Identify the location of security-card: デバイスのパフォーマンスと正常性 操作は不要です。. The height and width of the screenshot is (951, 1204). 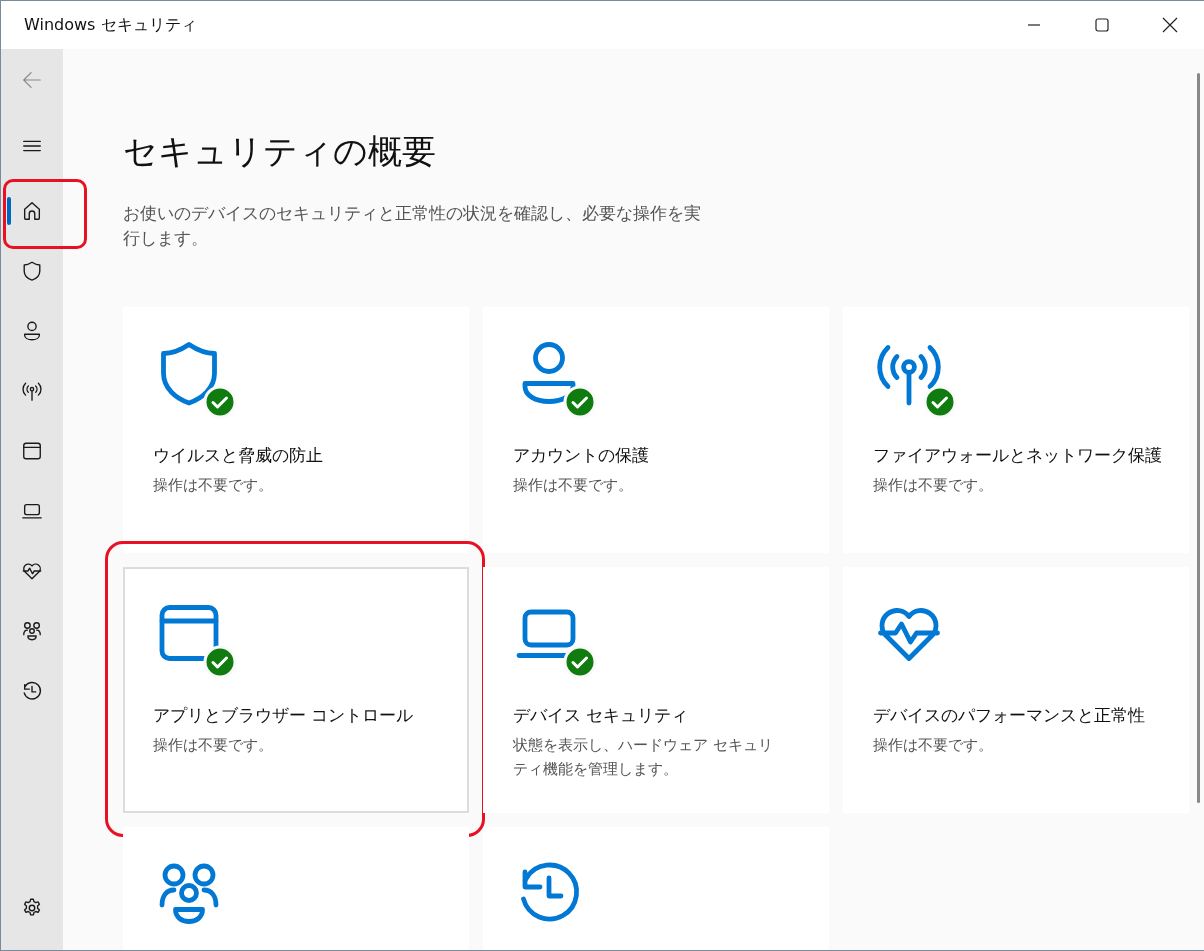
(1016, 690).